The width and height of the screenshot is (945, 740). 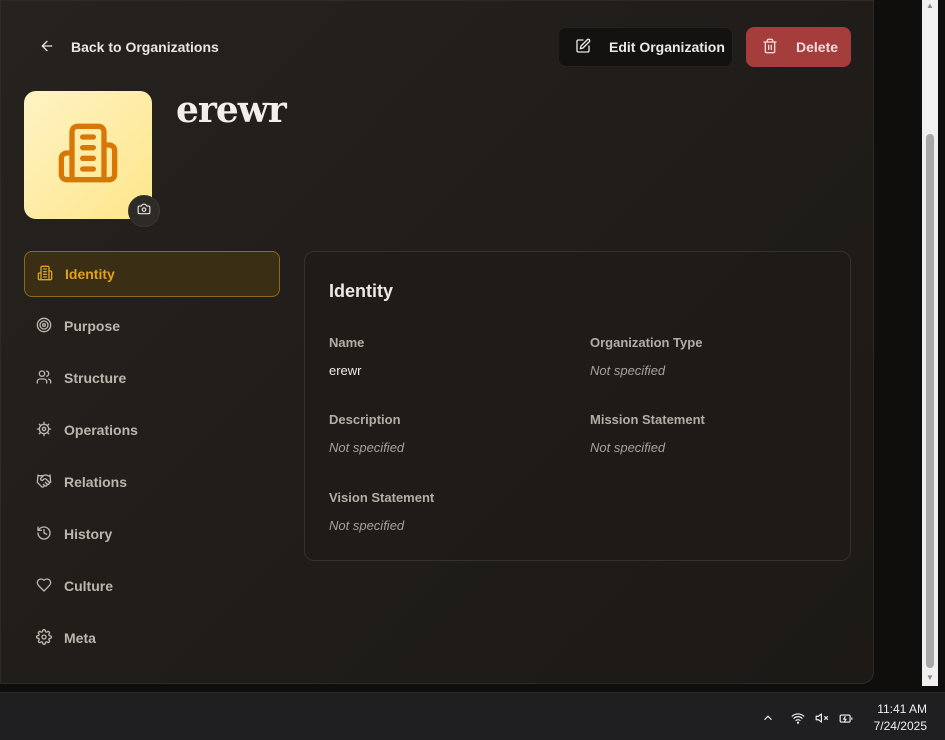 What do you see at coordinates (449, 433) in the screenshot?
I see `field-description: Description Not specified` at bounding box center [449, 433].